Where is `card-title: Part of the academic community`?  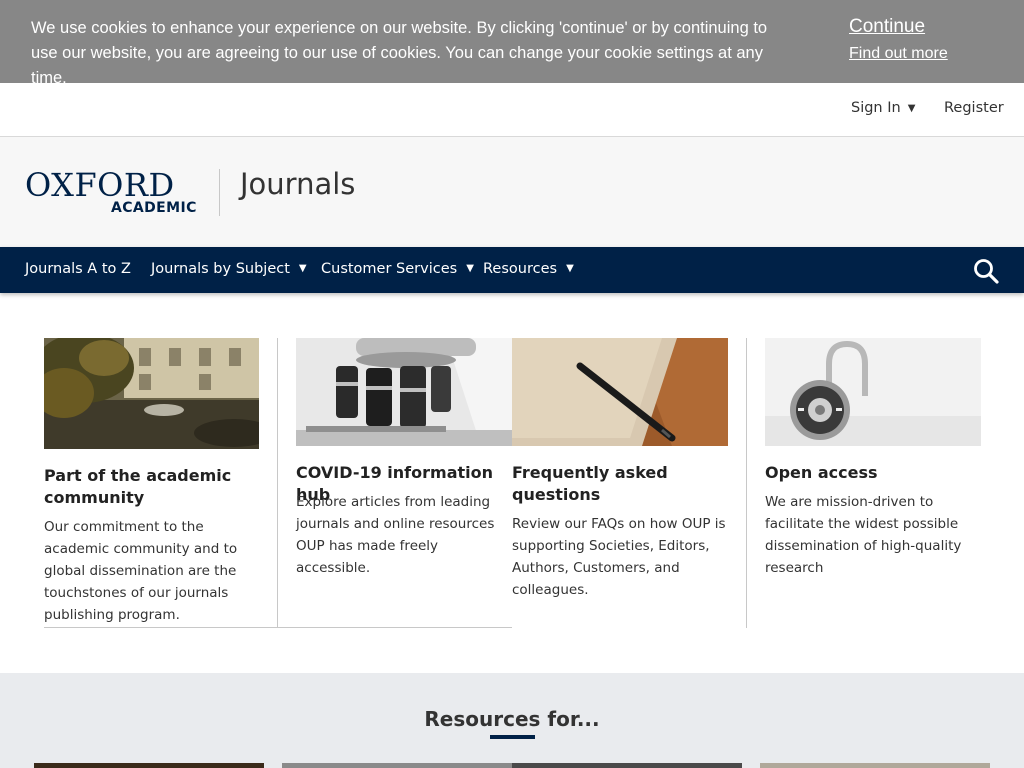 card-title: Part of the academic community is located at coordinates (151, 487).